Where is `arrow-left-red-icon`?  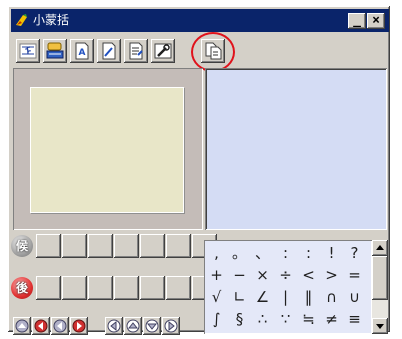 arrow-left-red-icon is located at coordinates (41, 326).